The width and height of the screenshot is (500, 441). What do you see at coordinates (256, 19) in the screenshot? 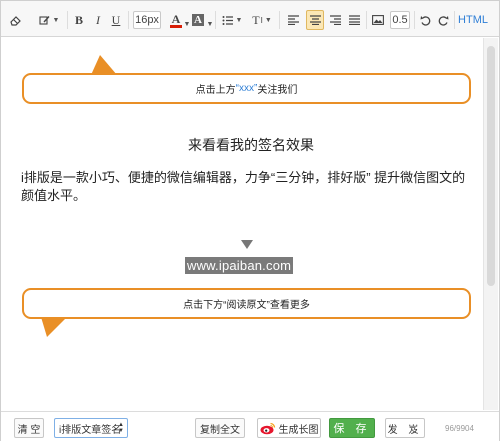
I see `text-size-label: T` at bounding box center [256, 19].